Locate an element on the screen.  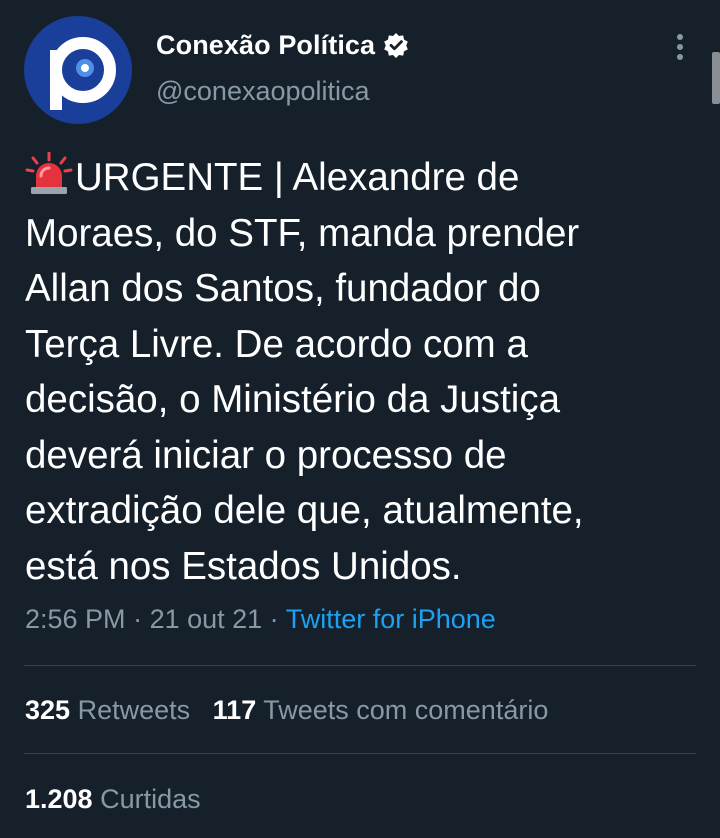
more-options-button is located at coordinates (680, 47).